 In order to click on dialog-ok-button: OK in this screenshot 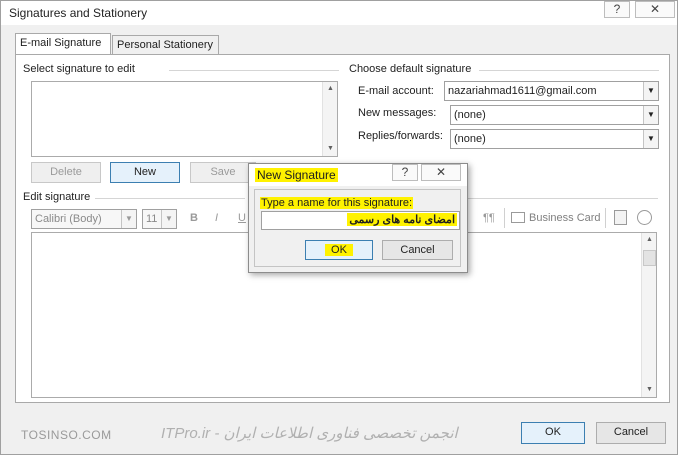, I will do `click(339, 250)`.